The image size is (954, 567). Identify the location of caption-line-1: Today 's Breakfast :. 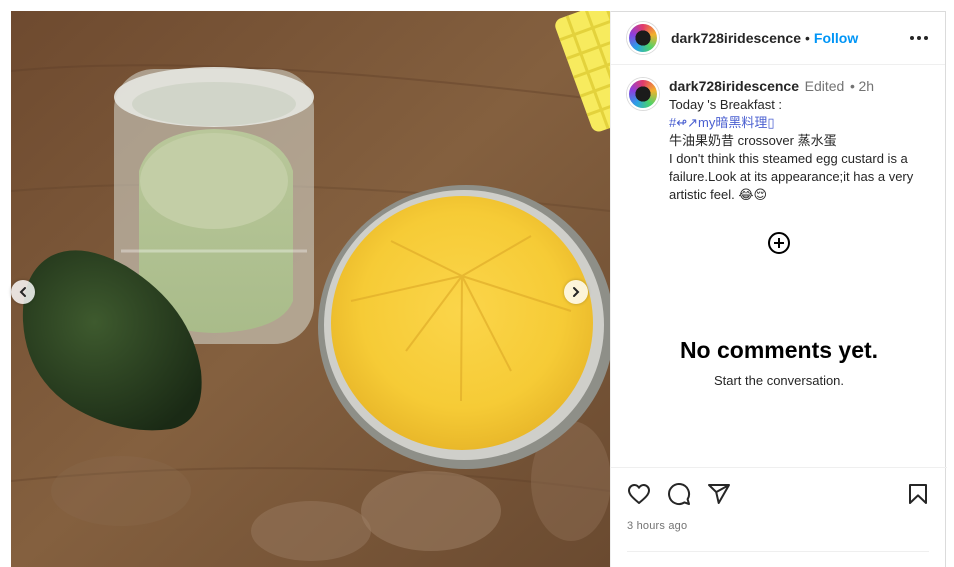
(726, 104).